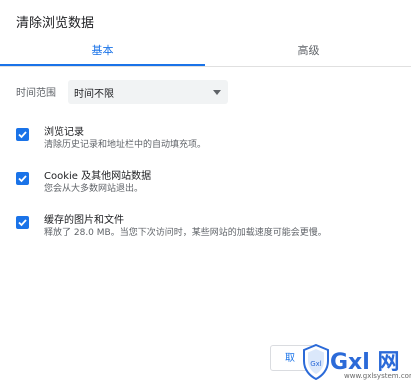 Image resolution: width=411 pixels, height=384 pixels. I want to click on chevron-down-icon, so click(217, 92).